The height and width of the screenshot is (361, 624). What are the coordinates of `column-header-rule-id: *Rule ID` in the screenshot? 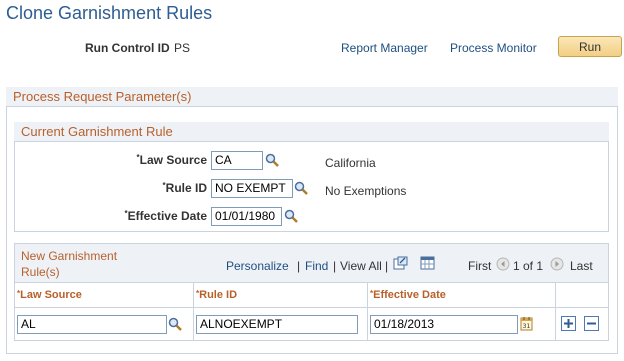 It's located at (217, 295).